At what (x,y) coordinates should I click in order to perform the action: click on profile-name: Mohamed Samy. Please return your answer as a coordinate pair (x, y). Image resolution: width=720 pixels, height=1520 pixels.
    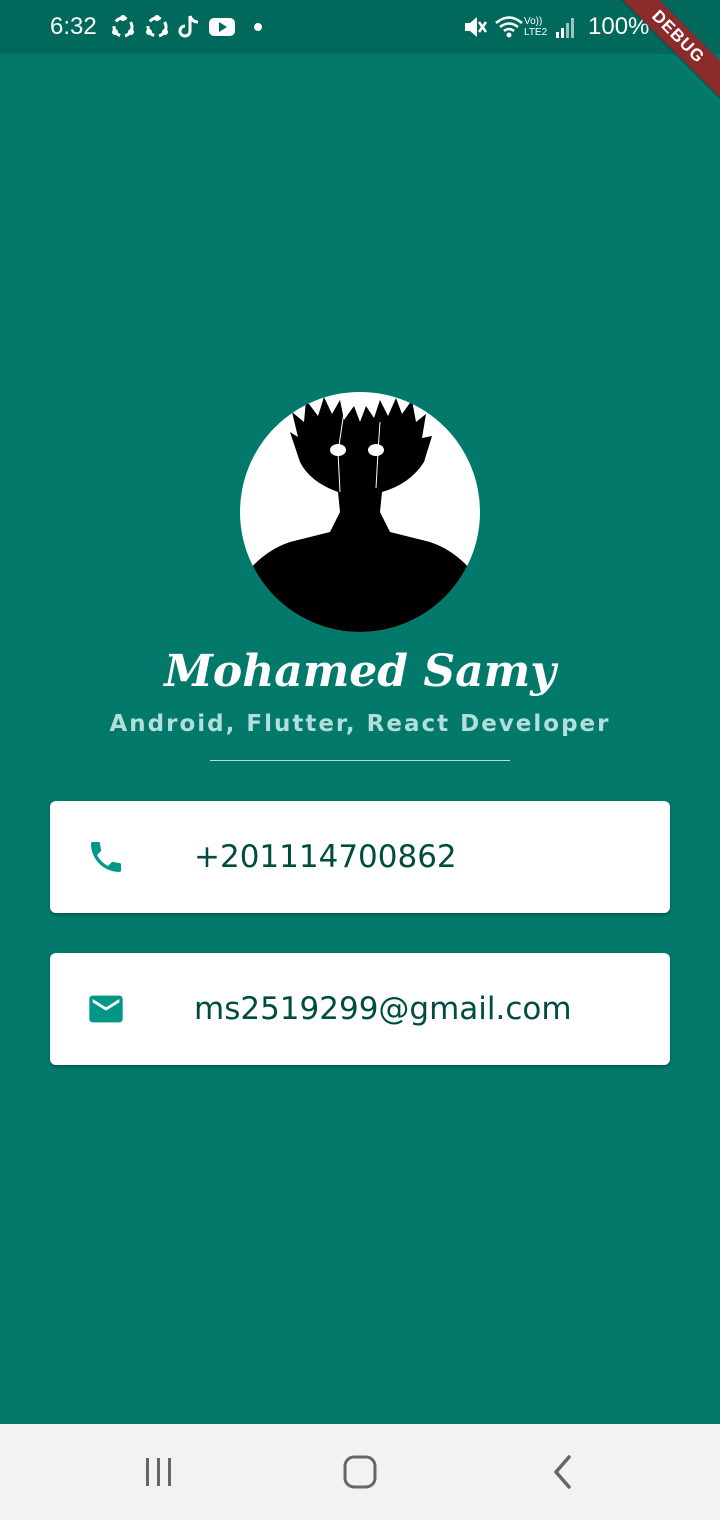
    Looking at the image, I should click on (360, 671).